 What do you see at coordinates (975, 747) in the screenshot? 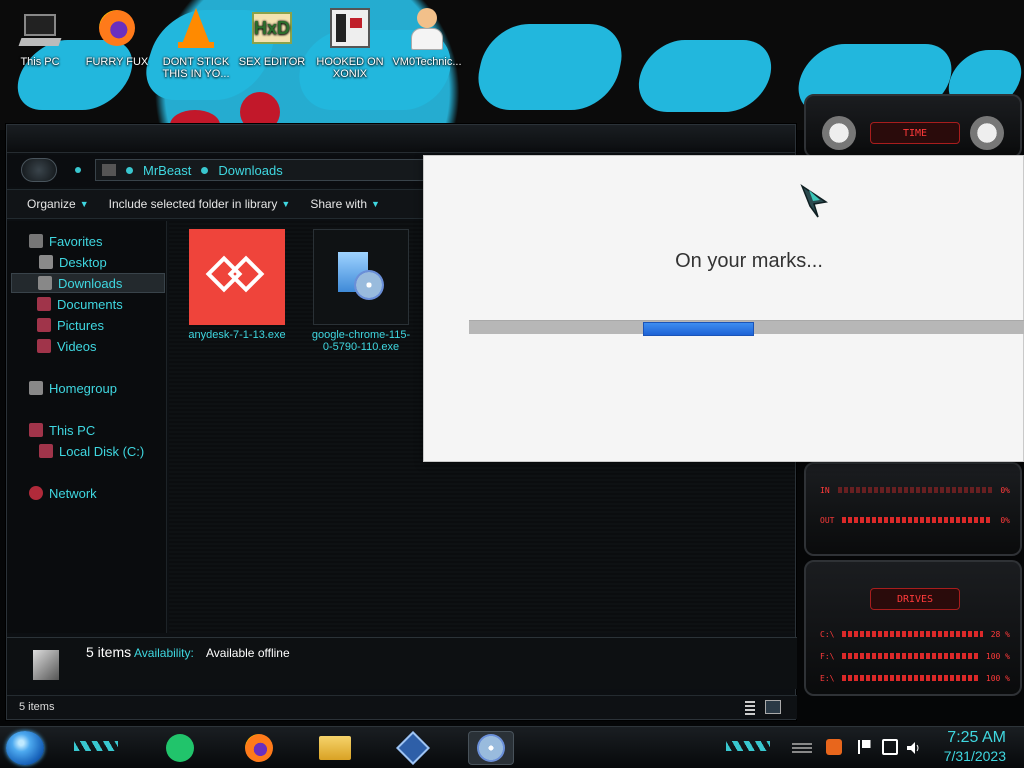
I see `system-clock: 7:25 AM 7/31/2023` at bounding box center [975, 747].